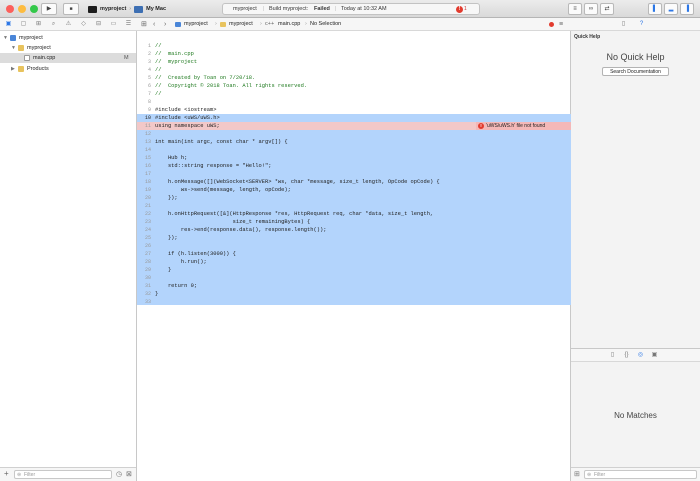  What do you see at coordinates (119, 474) in the screenshot?
I see `clock-icon: ◷` at bounding box center [119, 474].